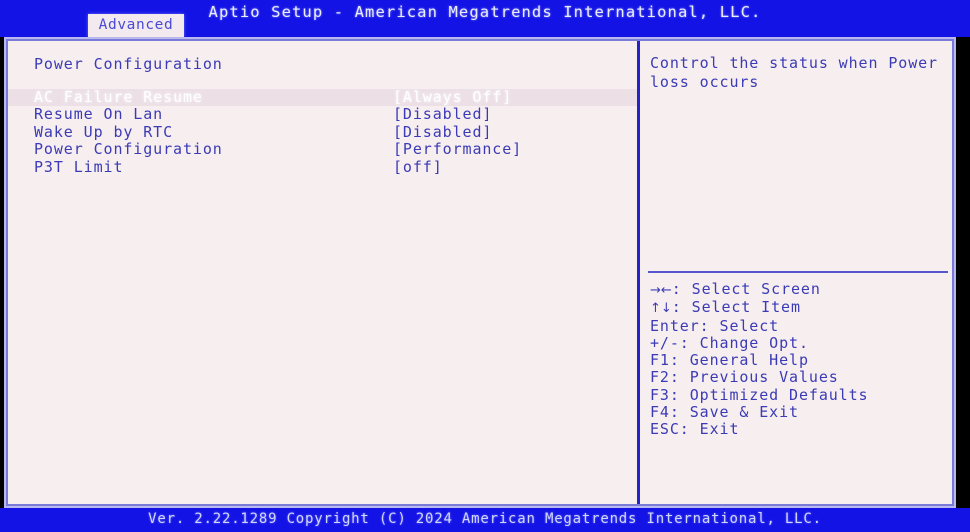 This screenshot has height=532, width=970. Describe the element at coordinates (452, 97) in the screenshot. I see `setting-value: [Always Off]` at that location.